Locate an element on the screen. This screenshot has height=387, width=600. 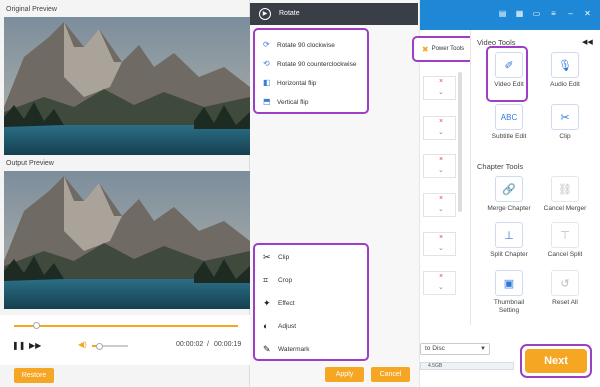
rotate-cw-icon: ⟳ is located at coordinates (266, 44).